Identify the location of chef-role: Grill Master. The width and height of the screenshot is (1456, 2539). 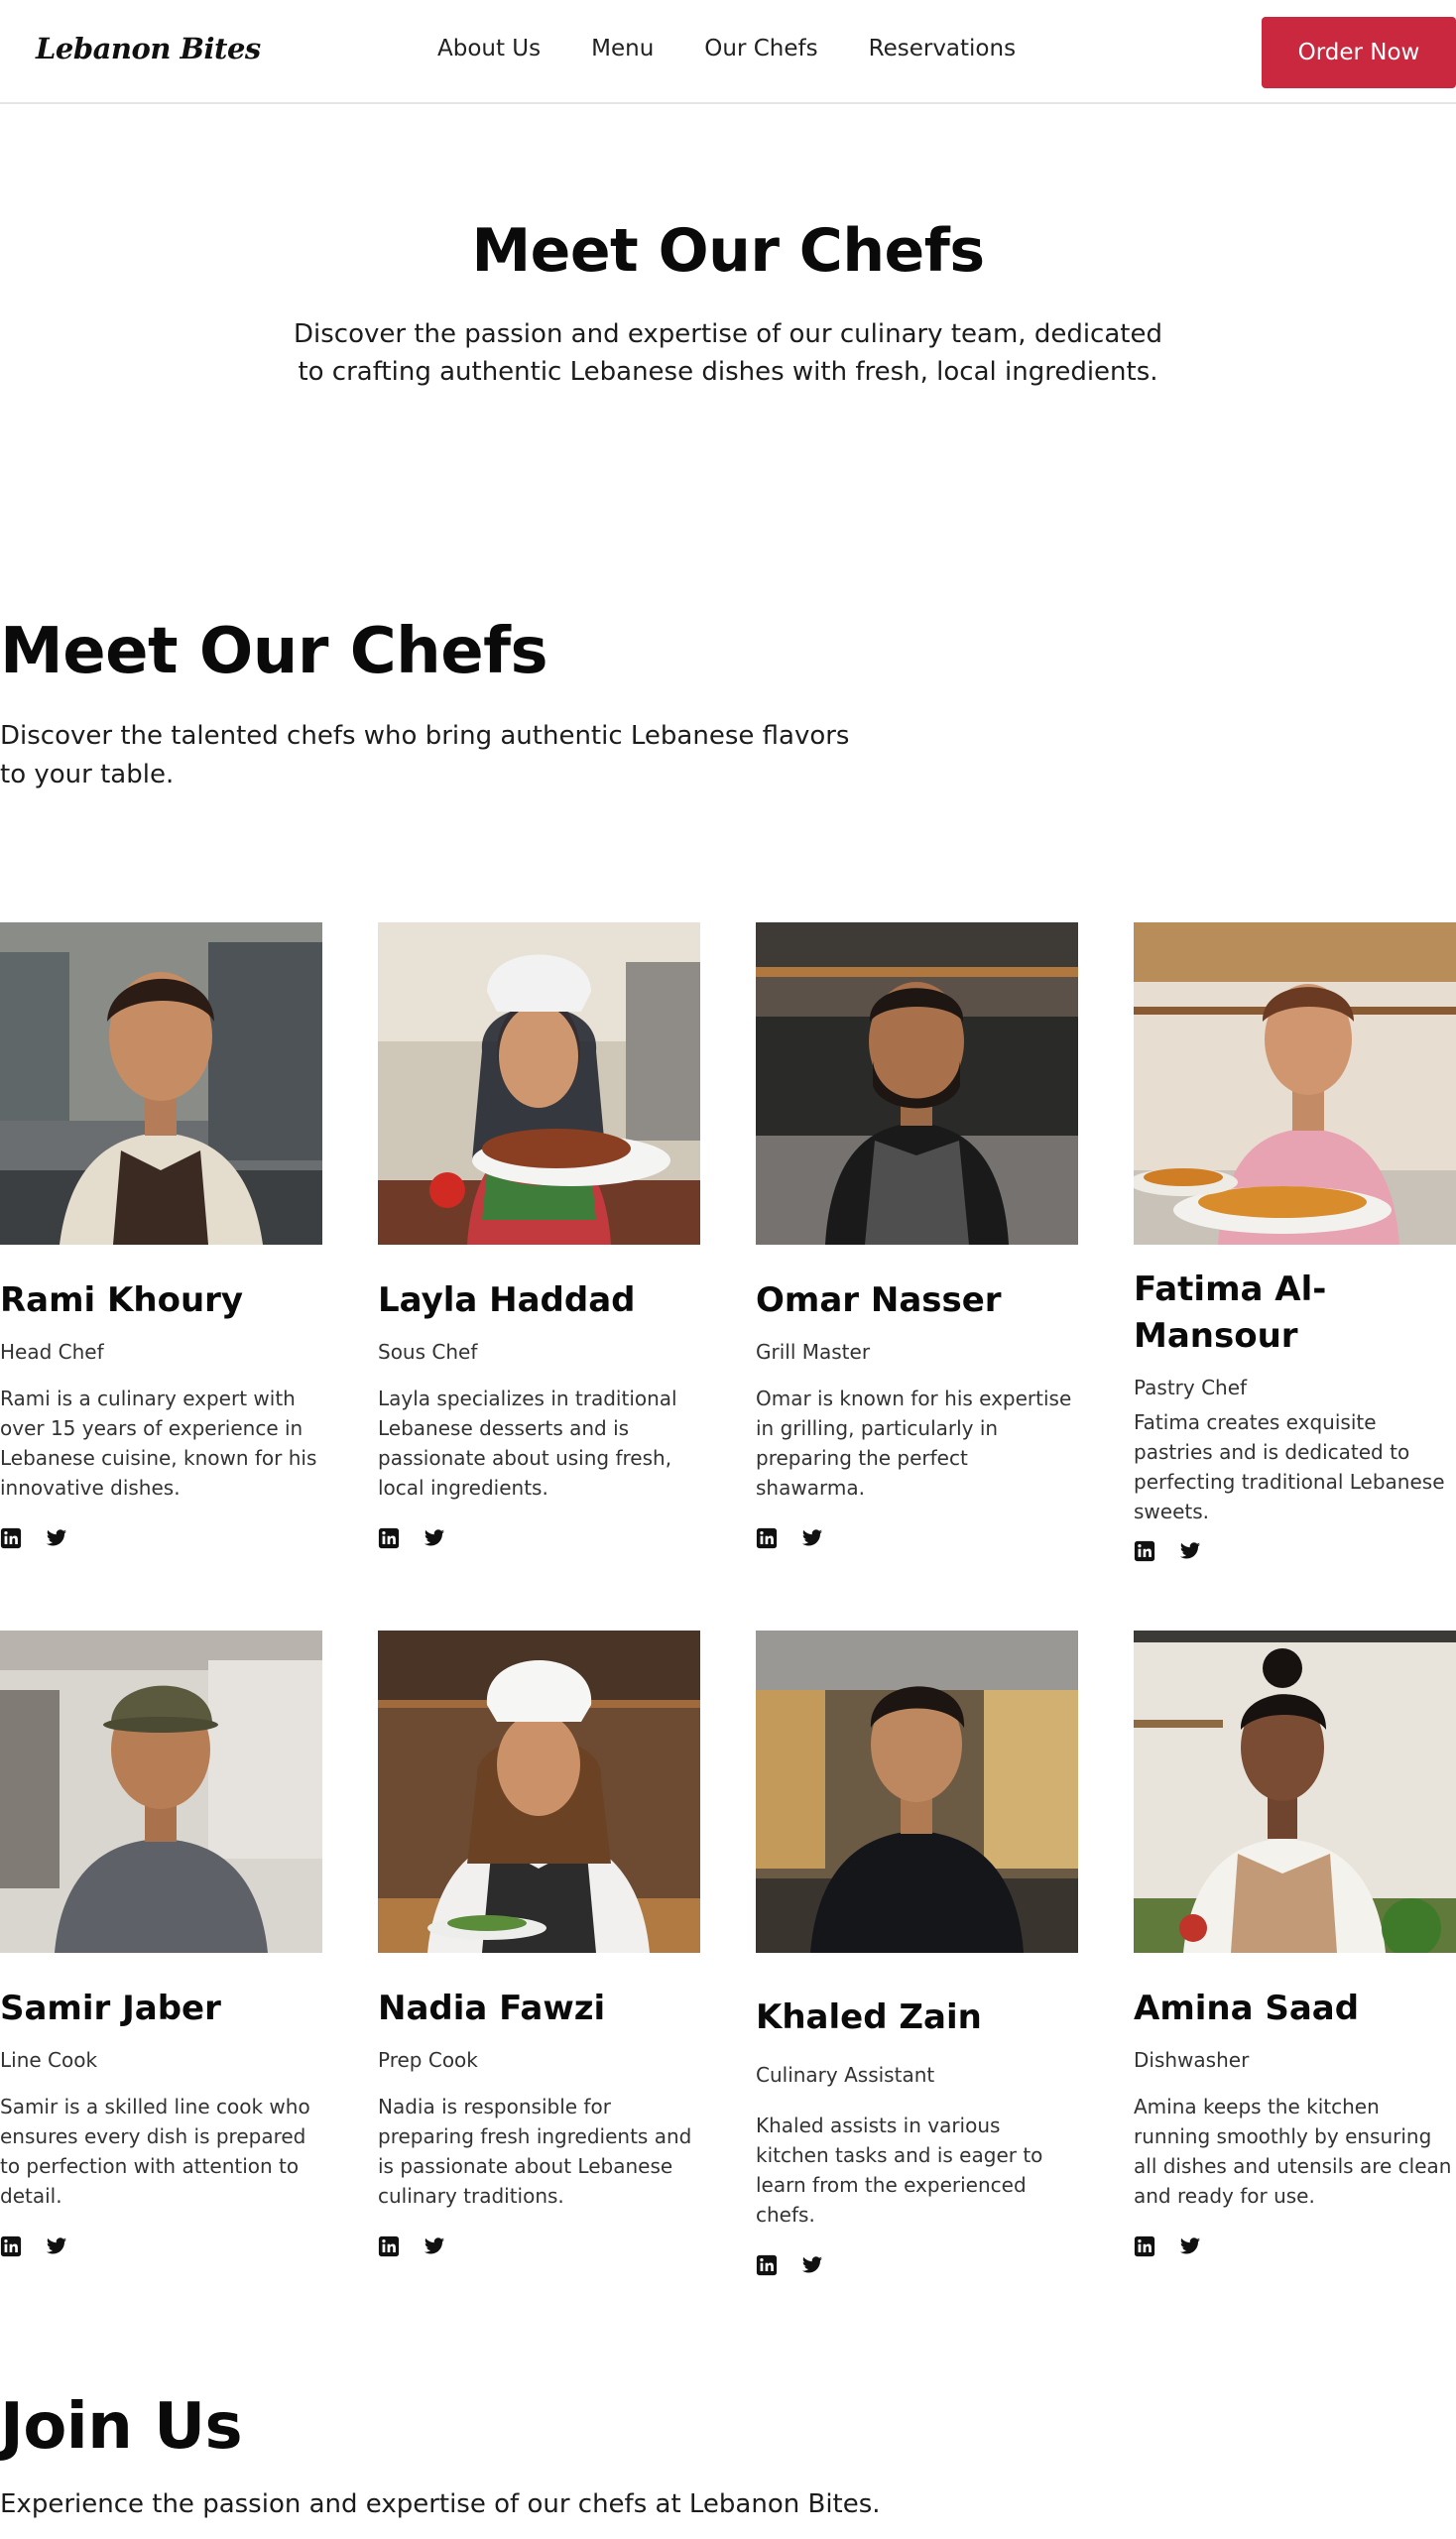
(813, 1352).